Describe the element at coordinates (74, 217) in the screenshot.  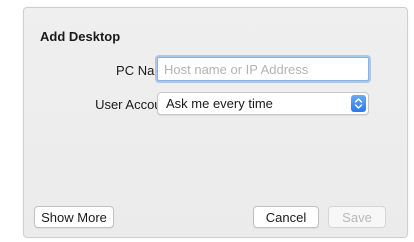
I see `show-more-button: Show More` at that location.